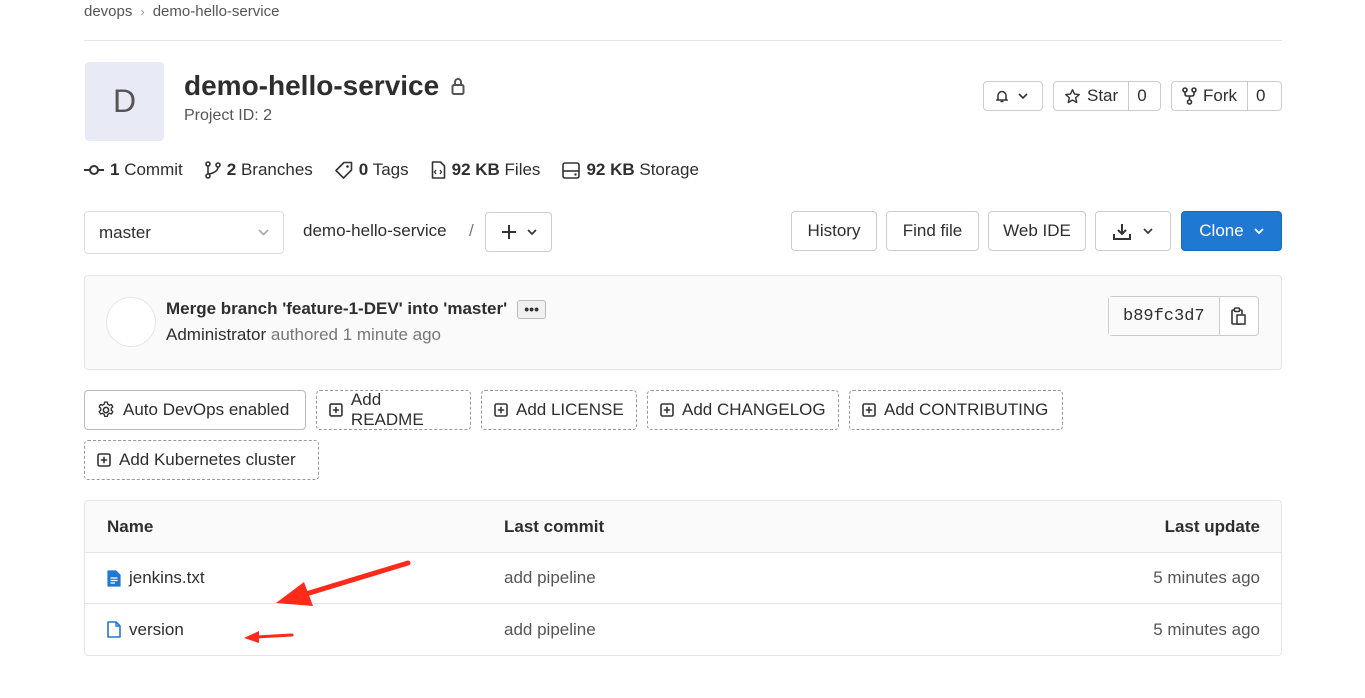 This screenshot has height=698, width=1365. Describe the element at coordinates (375, 231) in the screenshot. I see `repo-path-link: demo-hello-service` at that location.